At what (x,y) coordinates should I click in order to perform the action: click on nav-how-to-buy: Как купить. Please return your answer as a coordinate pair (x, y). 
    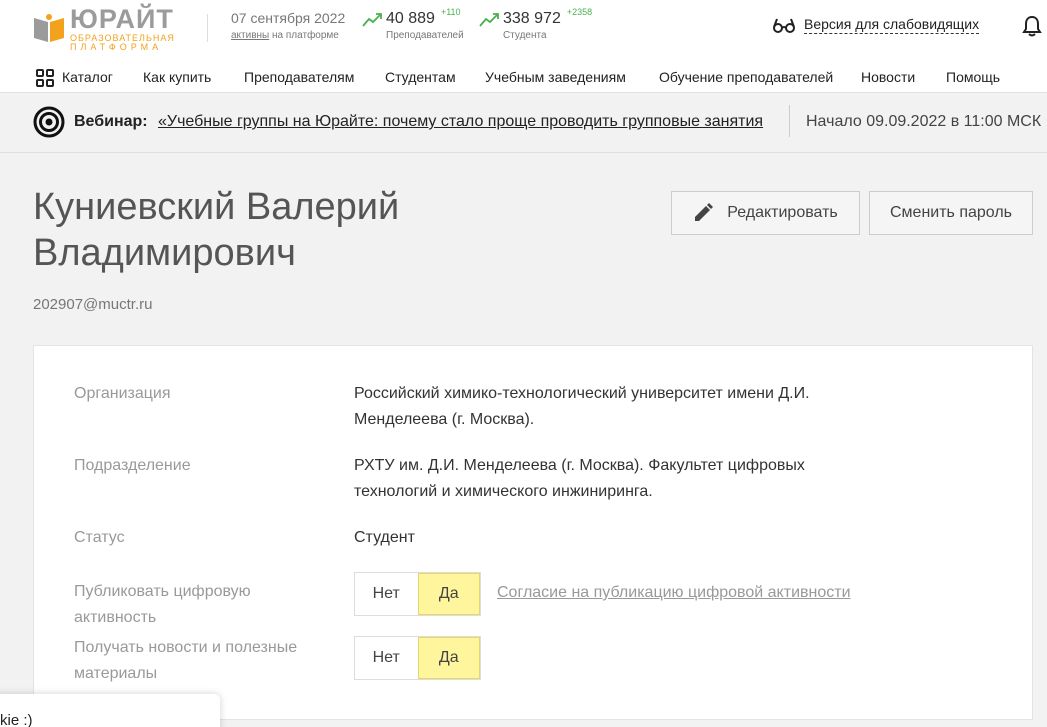
    Looking at the image, I should click on (177, 77).